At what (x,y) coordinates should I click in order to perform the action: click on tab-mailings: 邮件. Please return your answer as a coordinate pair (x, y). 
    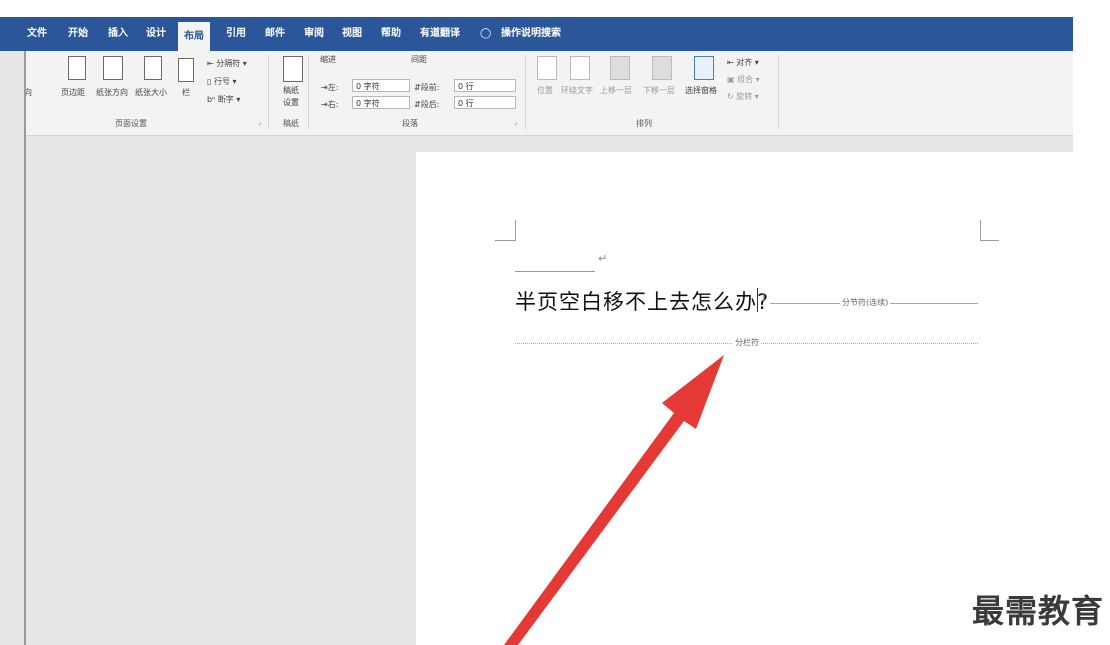
    Looking at the image, I should click on (275, 34).